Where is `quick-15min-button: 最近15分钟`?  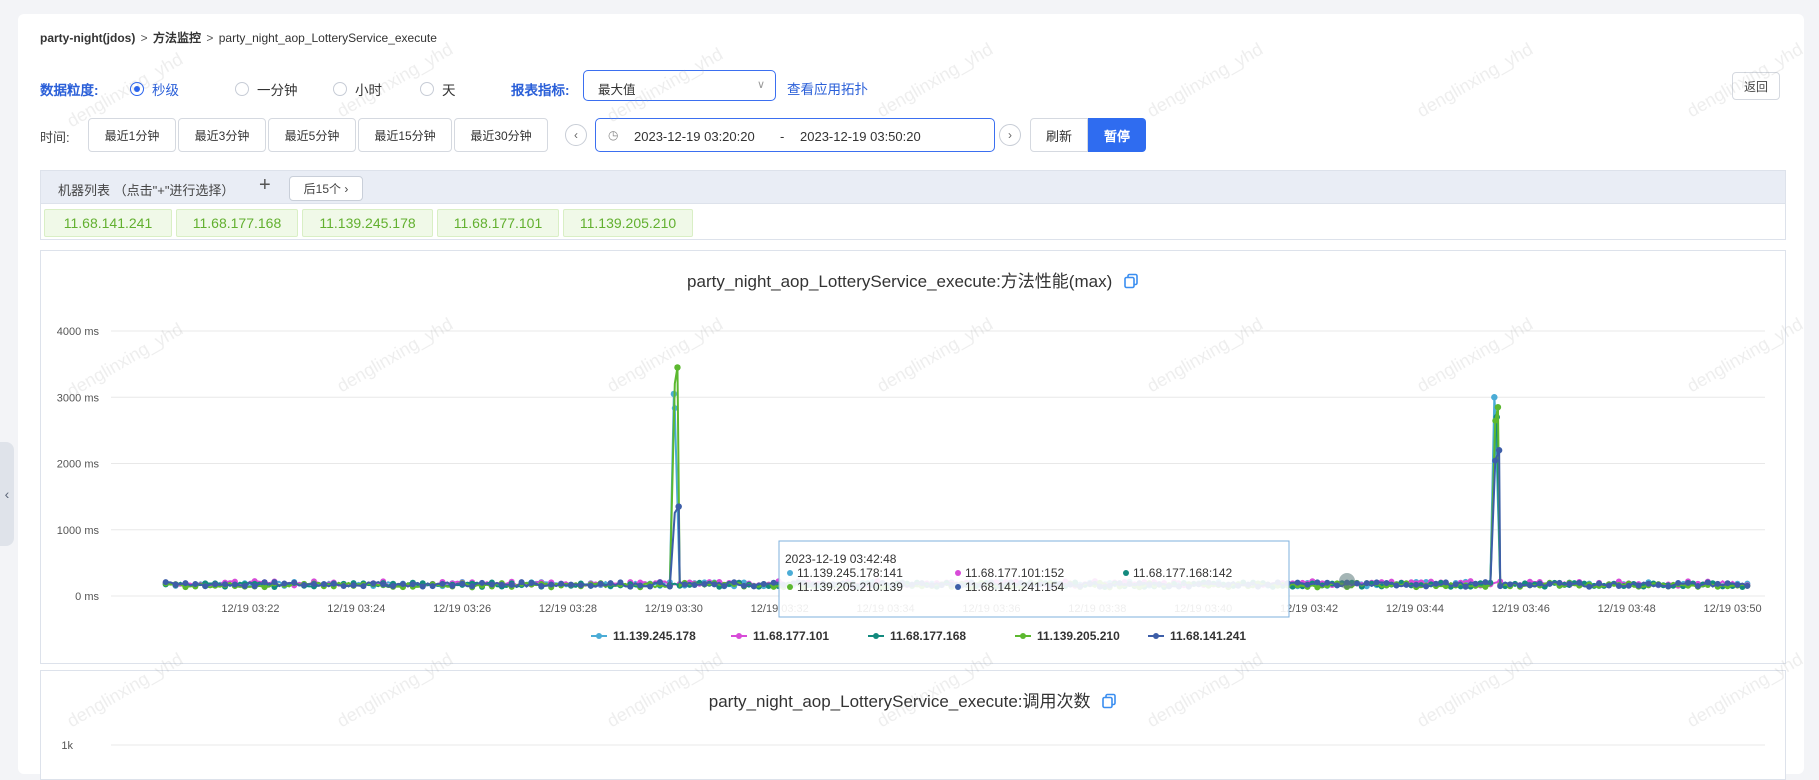 quick-15min-button: 最近15分钟 is located at coordinates (405, 135).